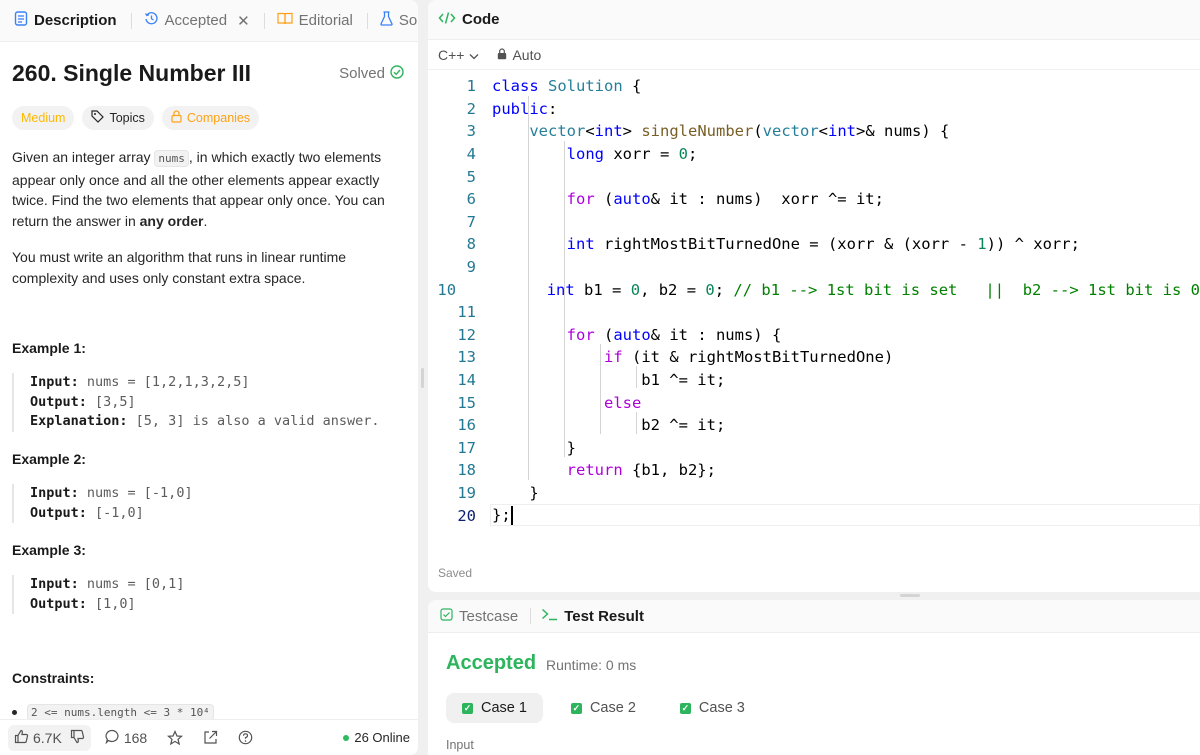  I want to click on companies-button: Companies, so click(210, 118).